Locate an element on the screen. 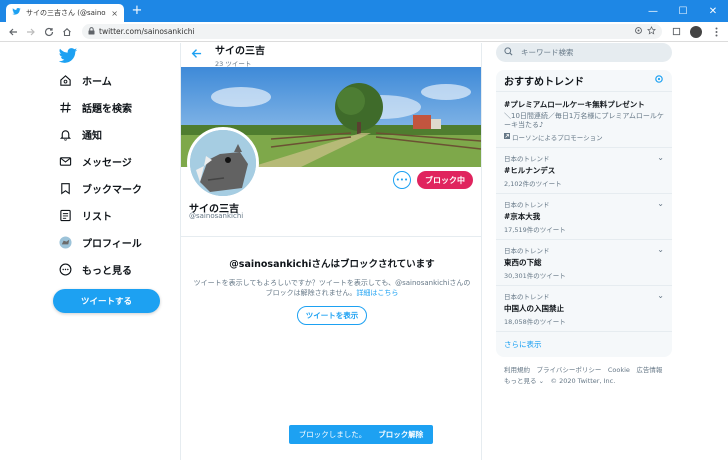  hashtag-icon is located at coordinates (65, 108).